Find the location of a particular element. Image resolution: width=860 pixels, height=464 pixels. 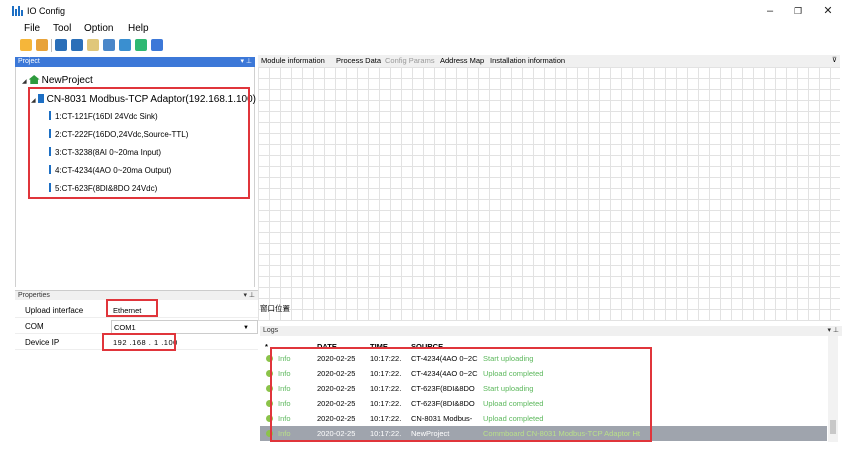

logs-label: Logs is located at coordinates (271, 330).